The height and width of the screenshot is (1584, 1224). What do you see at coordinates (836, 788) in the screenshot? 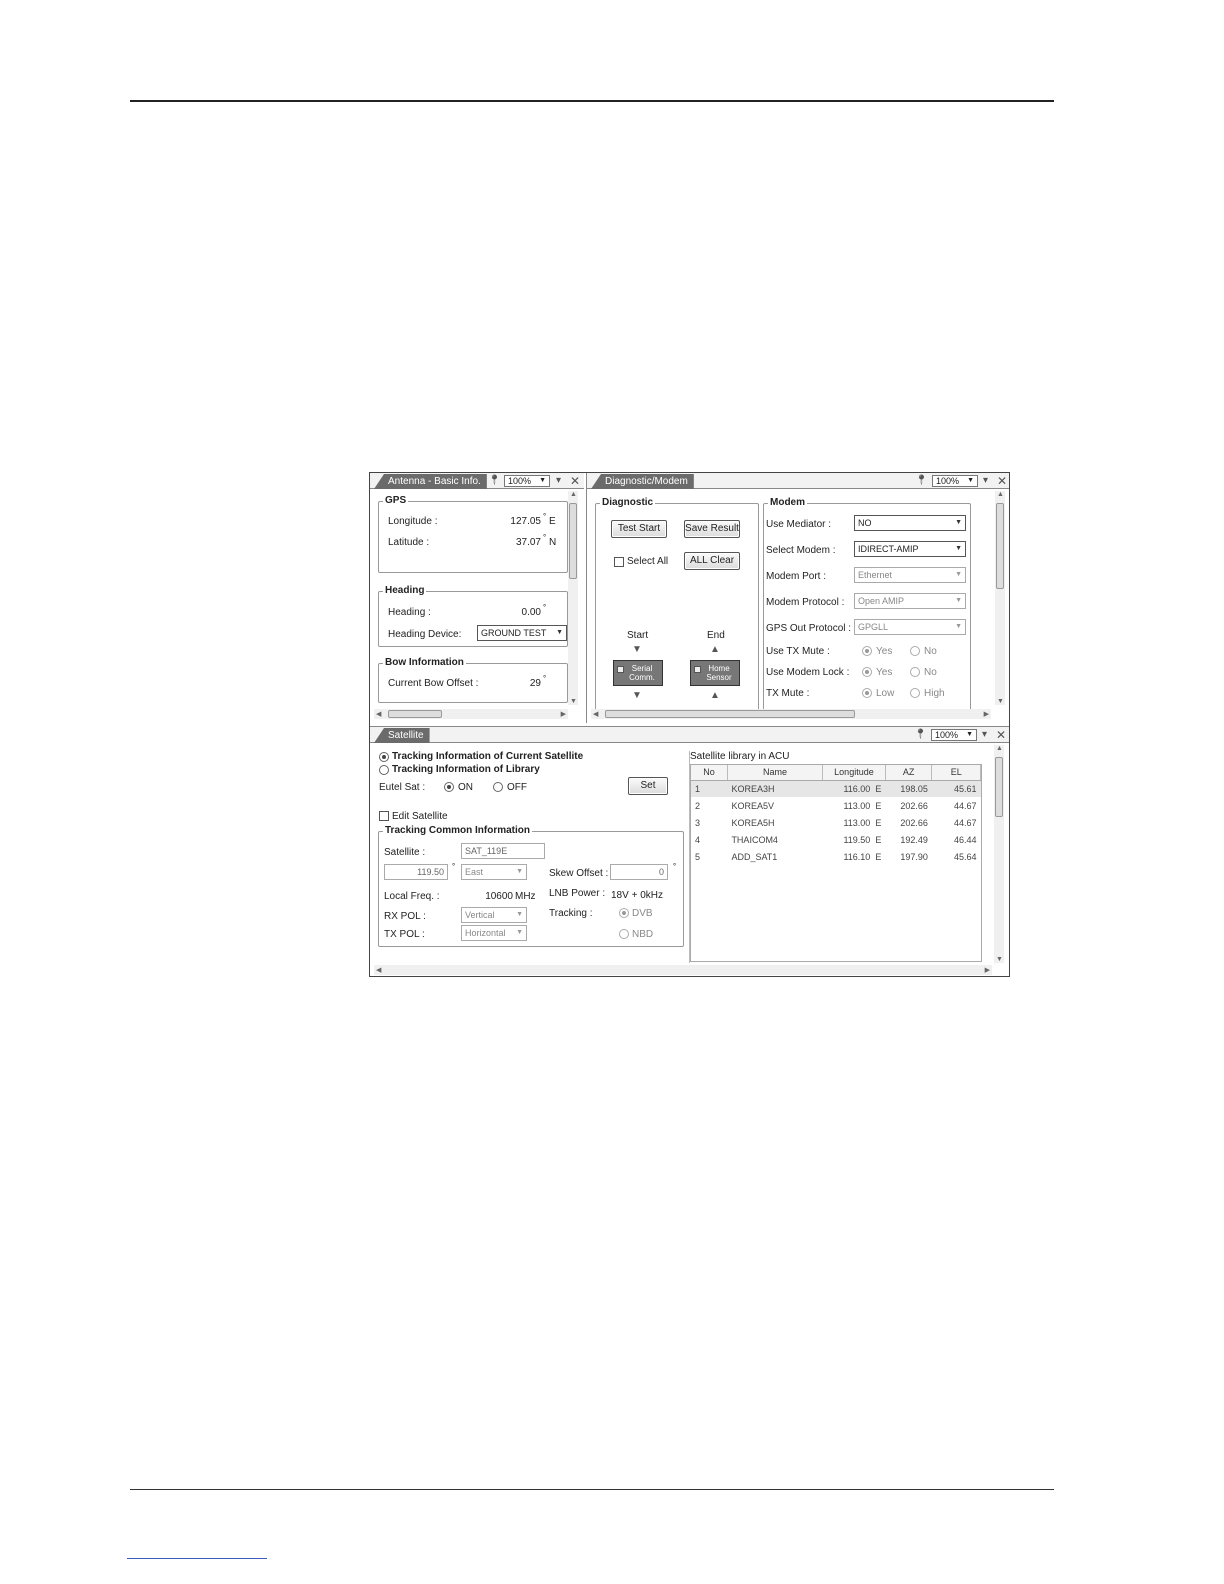
I see `table-row: 1 KOREA3H 116.00 E 198.05 45.61` at bounding box center [836, 788].